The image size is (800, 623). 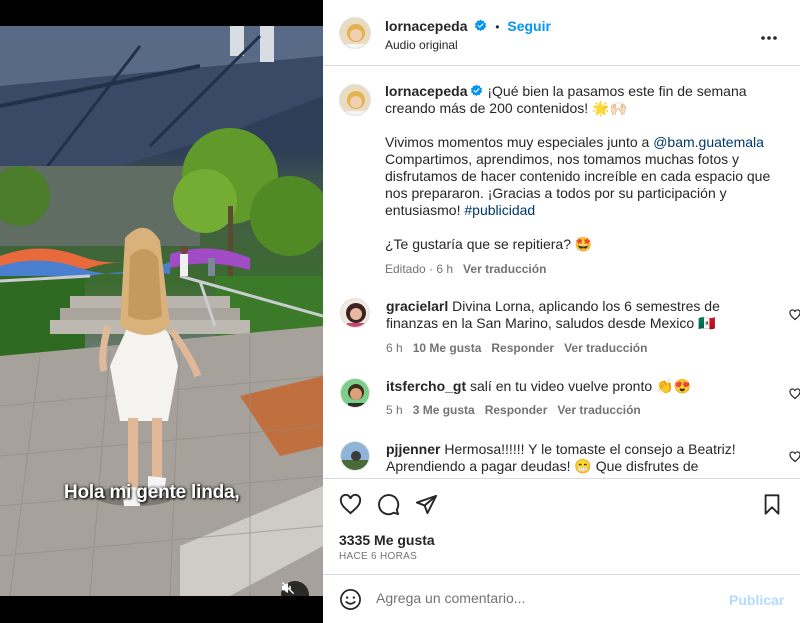 I want to click on like-button, so click(x=350, y=506).